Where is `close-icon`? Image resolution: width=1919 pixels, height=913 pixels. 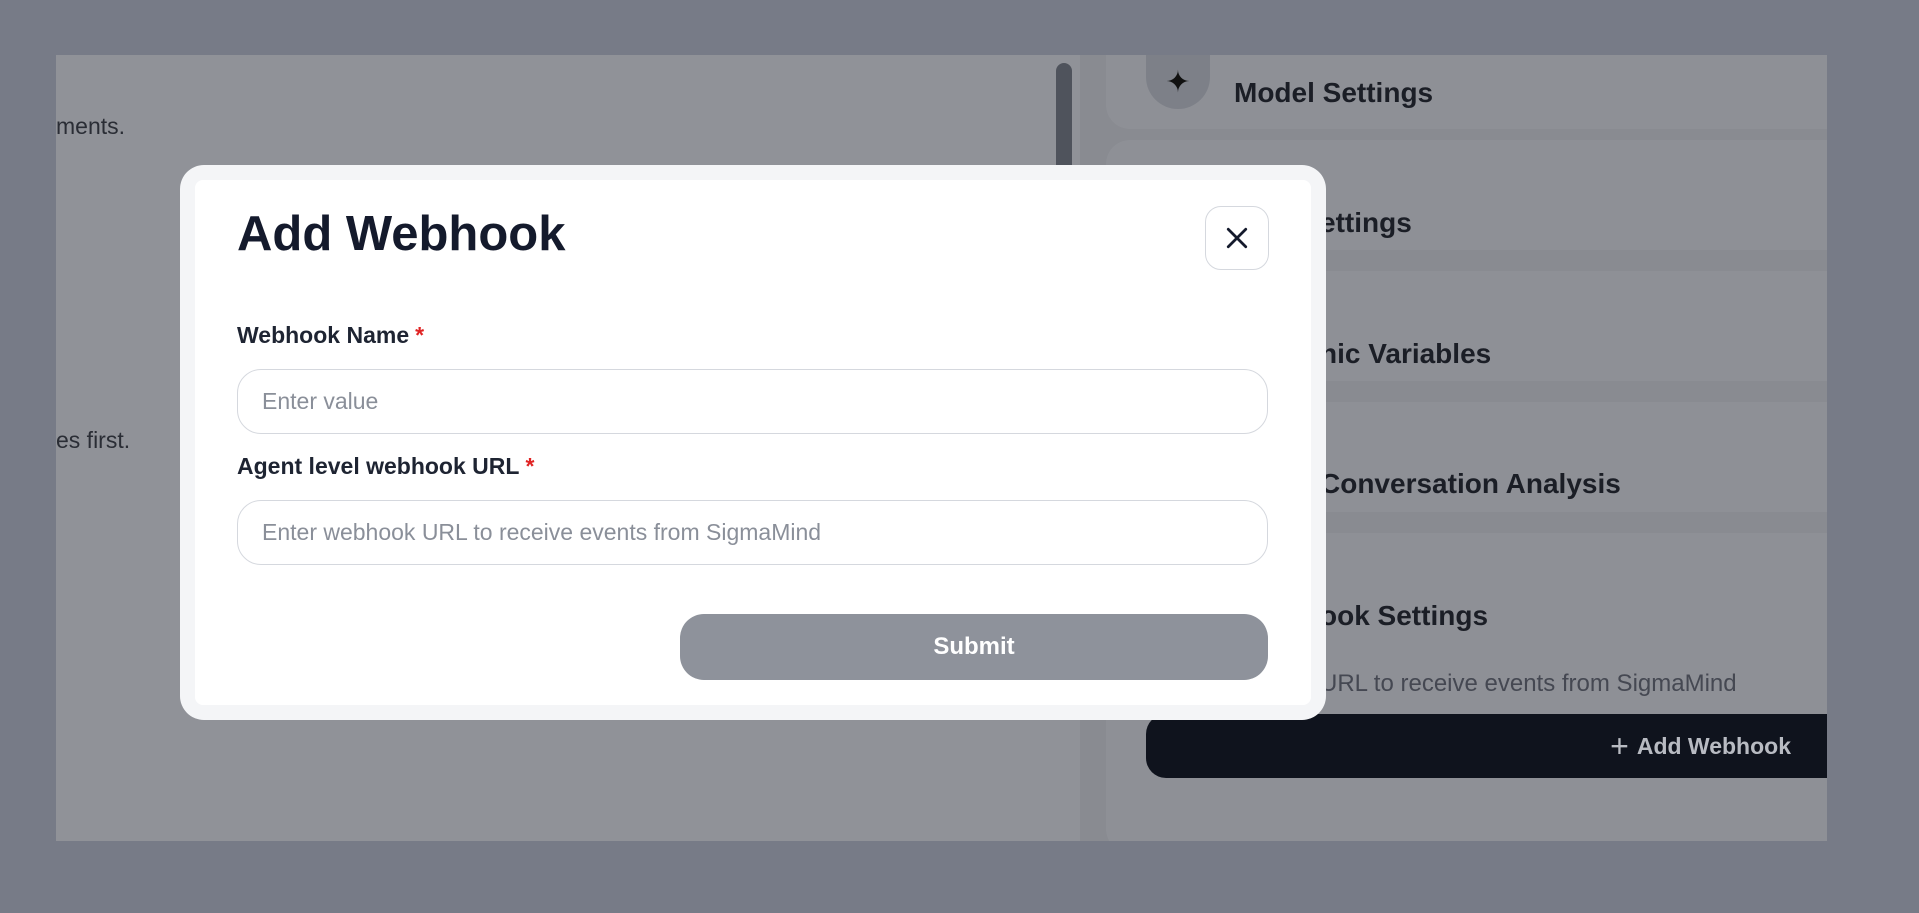 close-icon is located at coordinates (1237, 238).